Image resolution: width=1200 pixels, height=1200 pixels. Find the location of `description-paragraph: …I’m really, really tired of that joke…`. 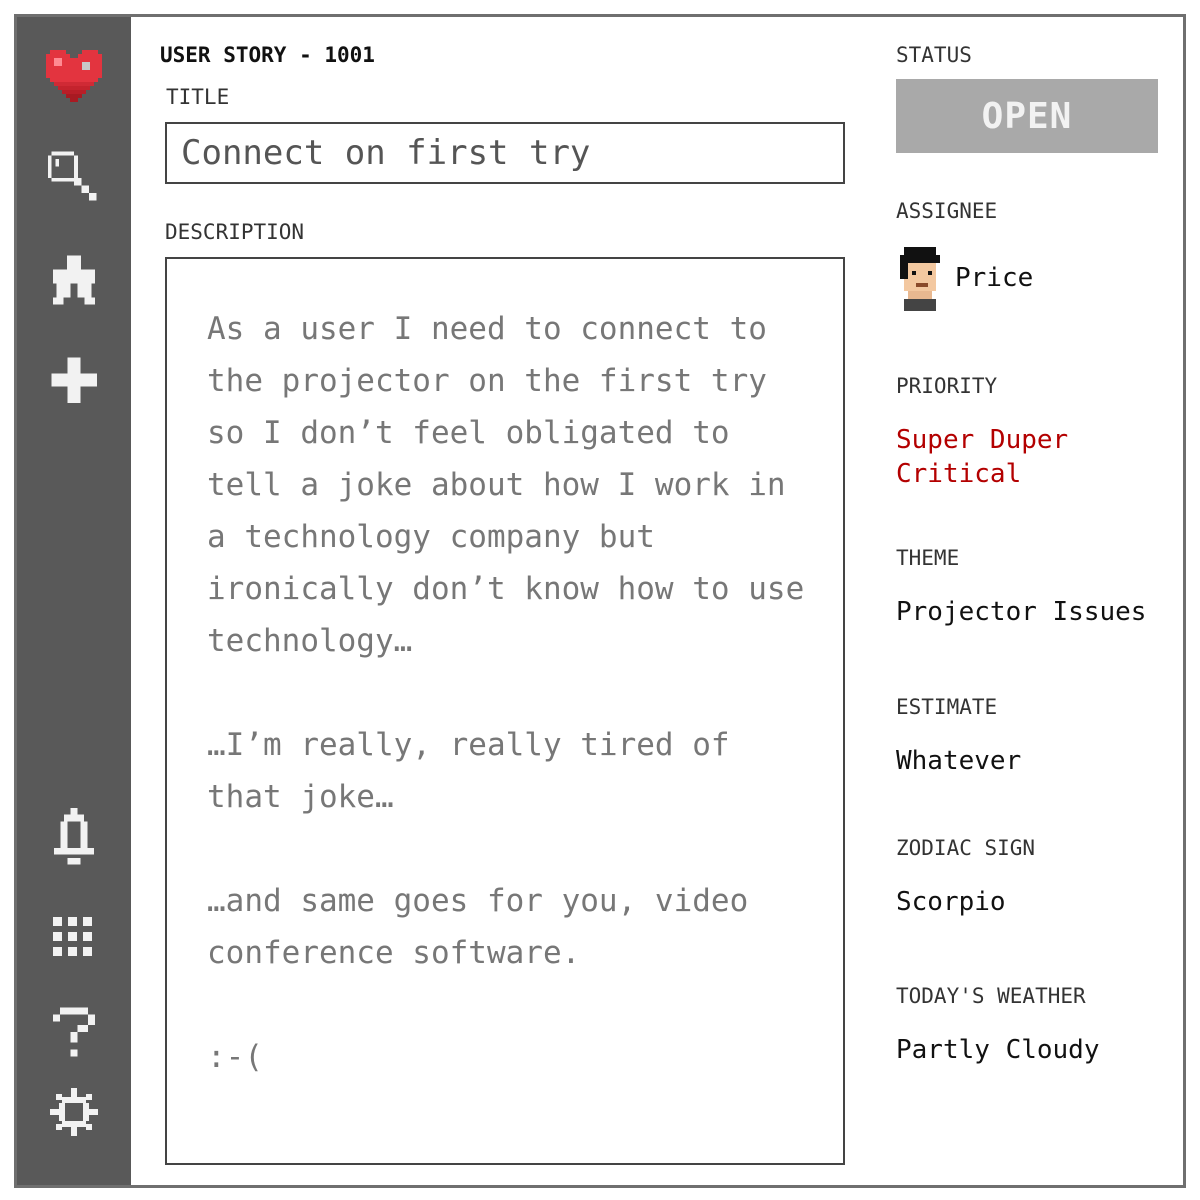

description-paragraph: …I’m really, really tired of that joke… is located at coordinates (468, 771).